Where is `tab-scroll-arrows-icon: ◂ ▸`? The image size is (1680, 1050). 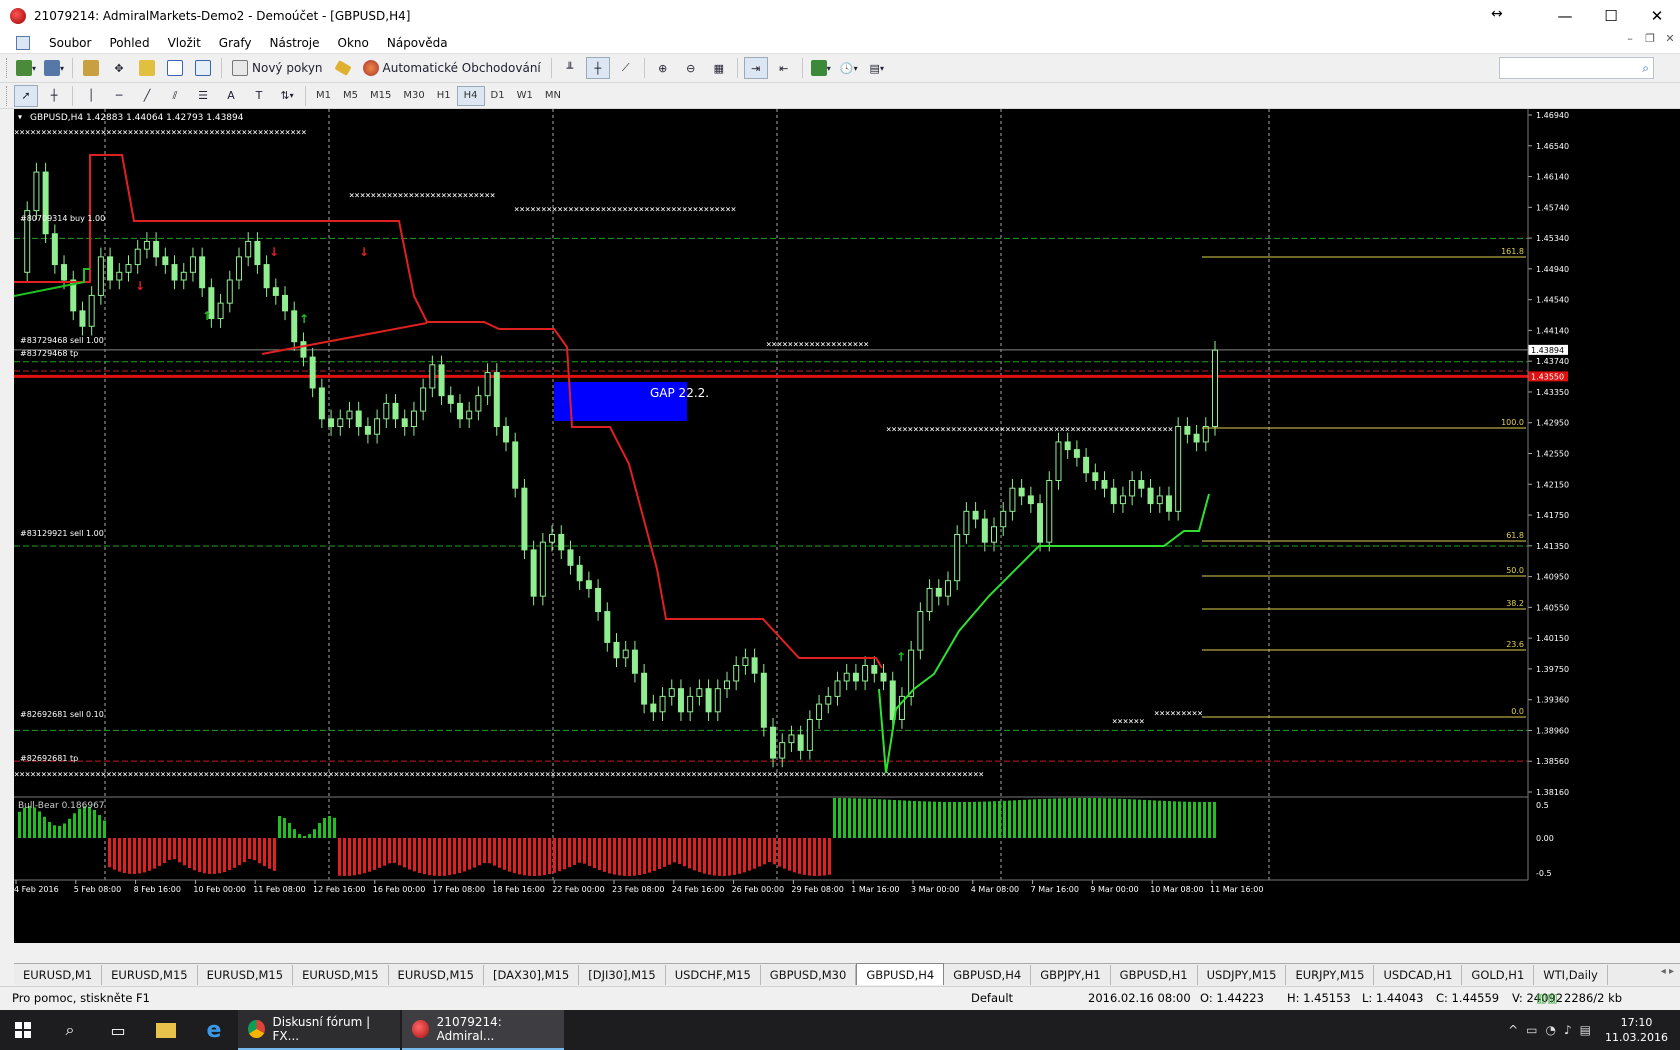
tab-scroll-arrows-icon: ◂ ▸ is located at coordinates (1667, 971).